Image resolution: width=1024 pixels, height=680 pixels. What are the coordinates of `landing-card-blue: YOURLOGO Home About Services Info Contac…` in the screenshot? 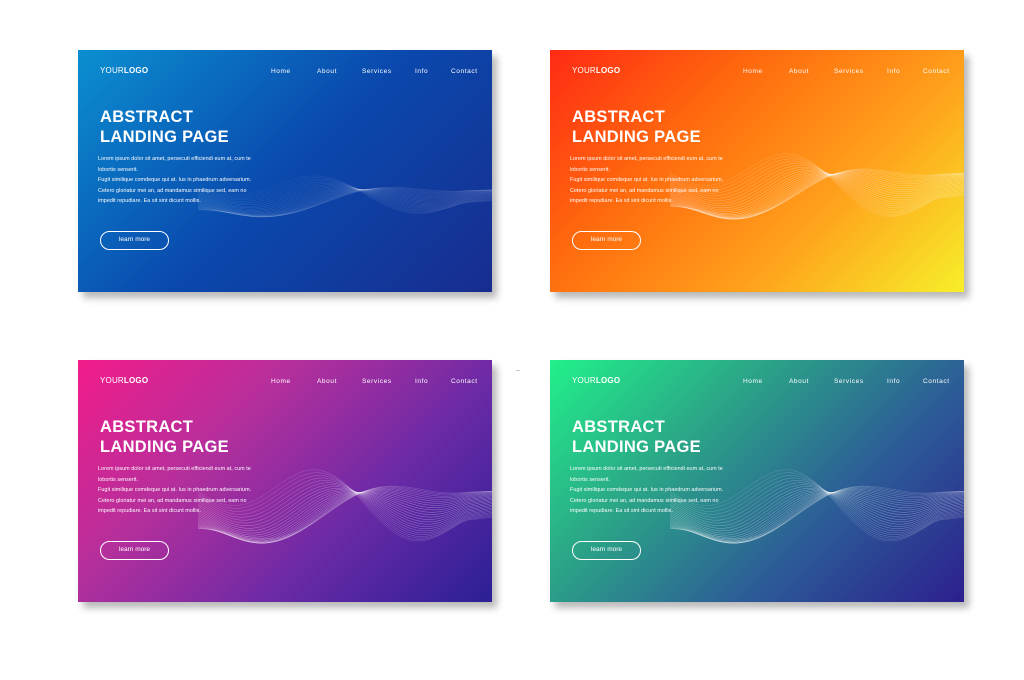 It's located at (285, 171).